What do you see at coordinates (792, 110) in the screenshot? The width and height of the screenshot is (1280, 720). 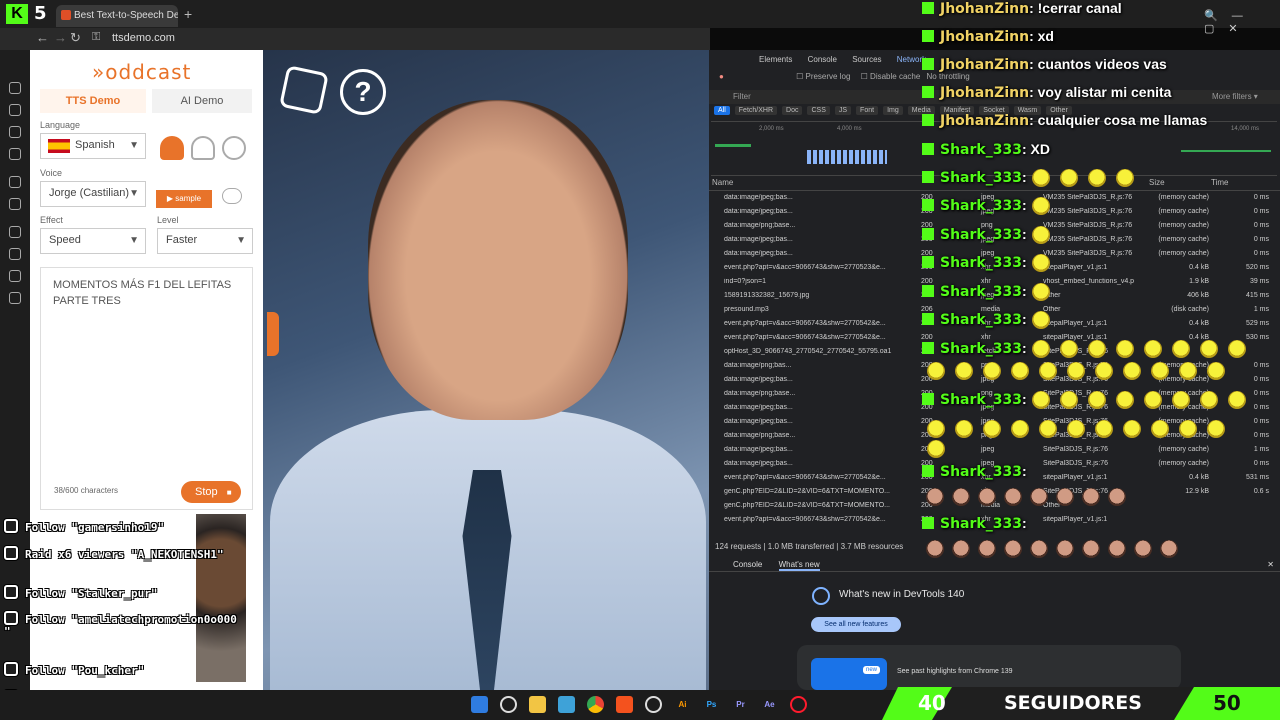 I see `filter-doc: Doc` at bounding box center [792, 110].